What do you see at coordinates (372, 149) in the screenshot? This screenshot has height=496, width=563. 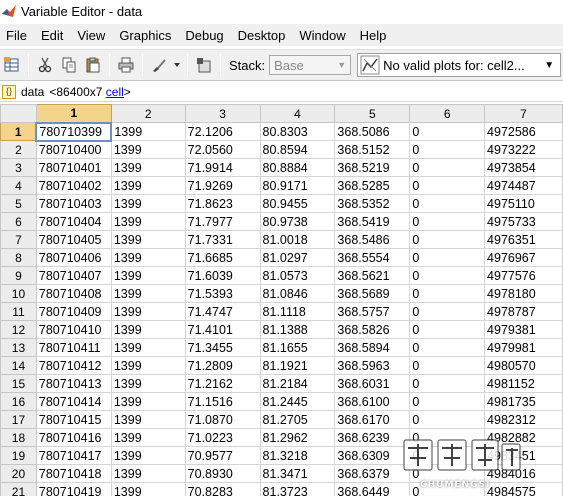 I see `table-cell: 368.5152` at bounding box center [372, 149].